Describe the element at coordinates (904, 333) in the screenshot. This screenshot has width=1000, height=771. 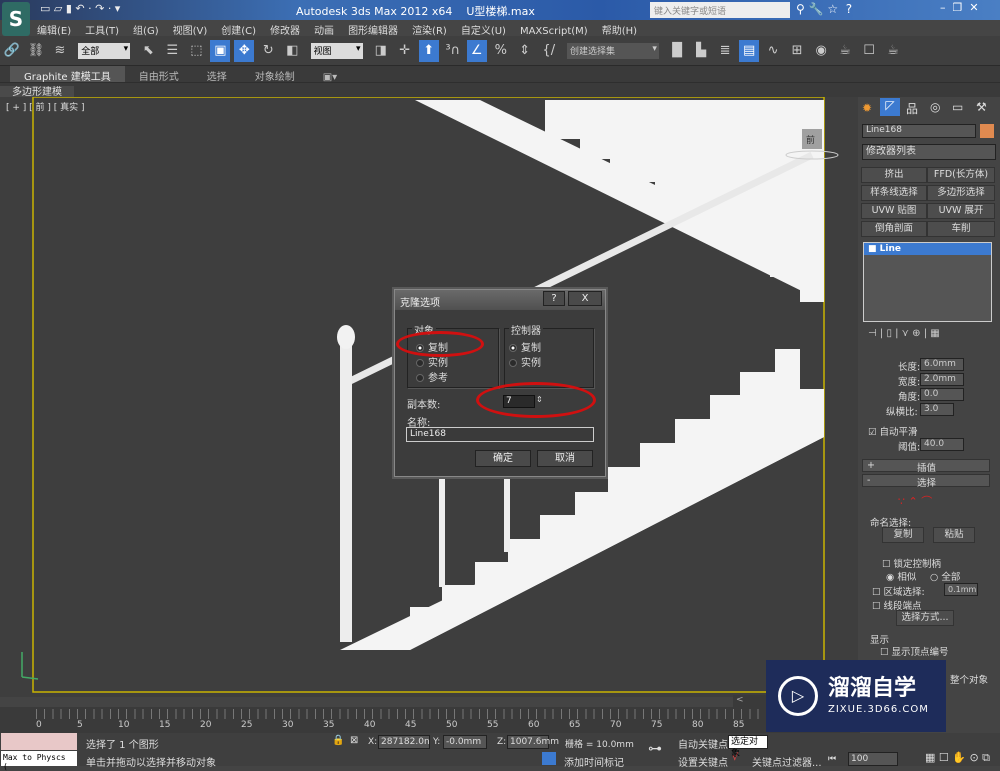
I see `stack-tools-icons: ⊣ | ▯ | ⋎ ⊕ | ▦` at that location.